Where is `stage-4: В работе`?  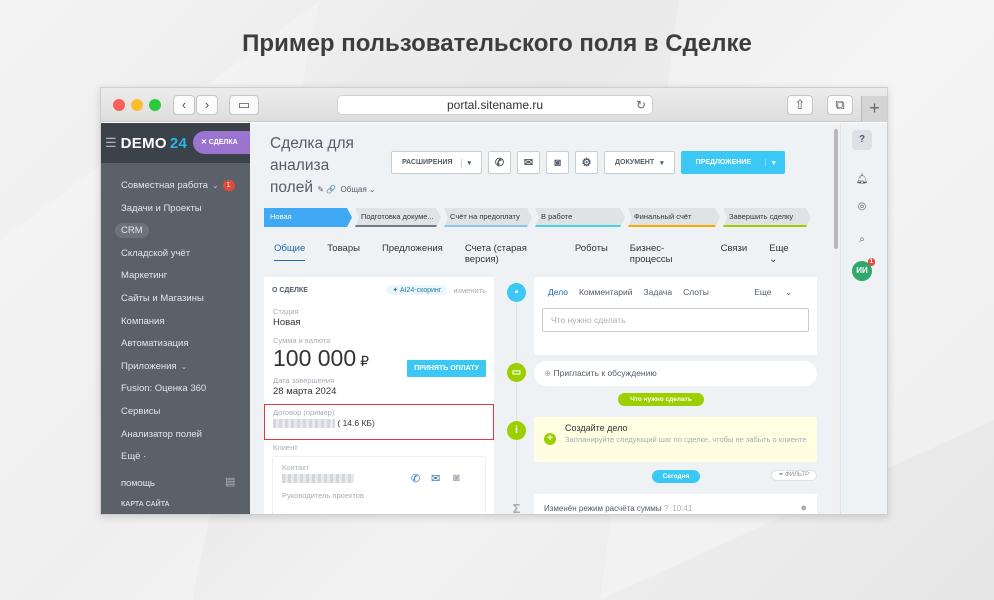
stage-4: В работе is located at coordinates (580, 217).